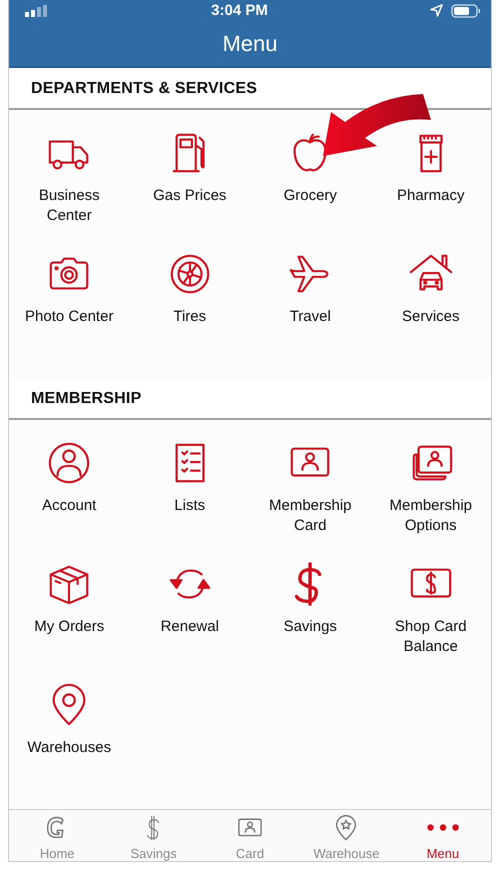 The height and width of the screenshot is (869, 500). What do you see at coordinates (69, 490) in the screenshot?
I see `menu-item: Account` at bounding box center [69, 490].